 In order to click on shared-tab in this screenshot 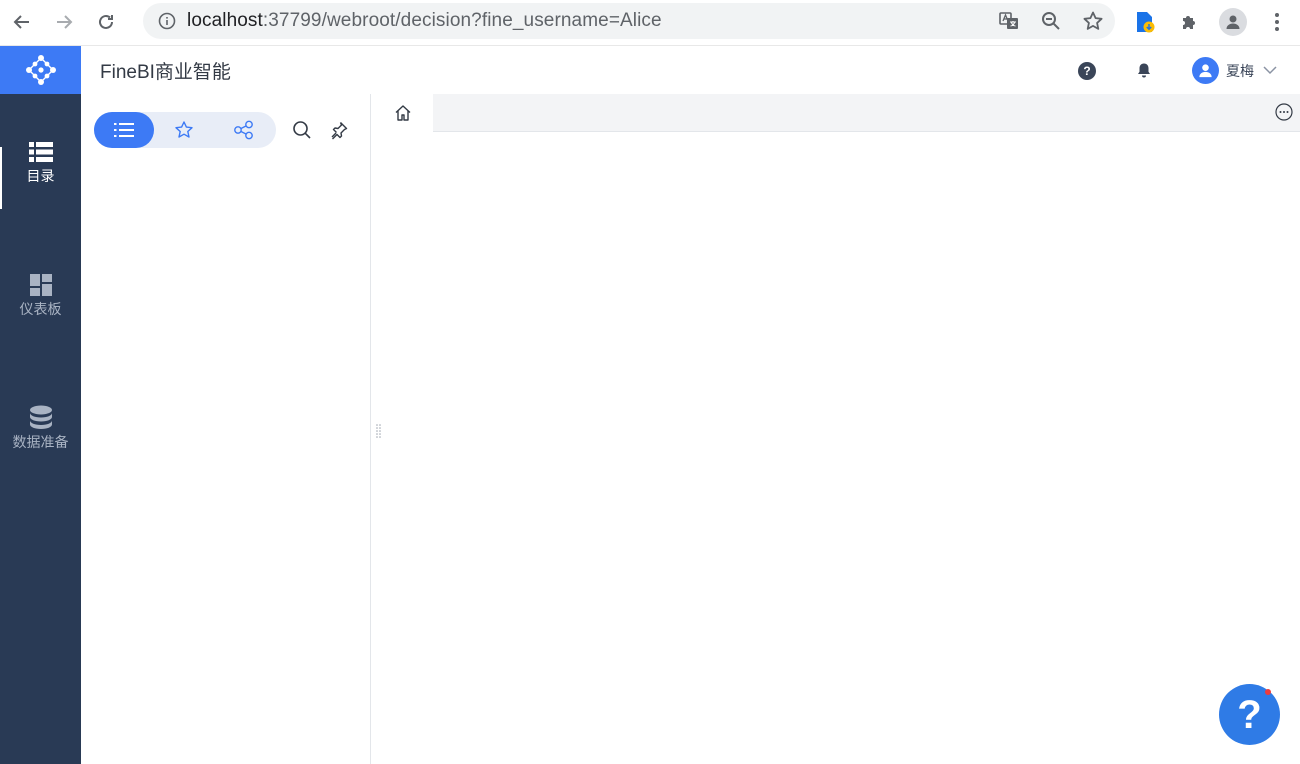, I will do `click(244, 130)`.